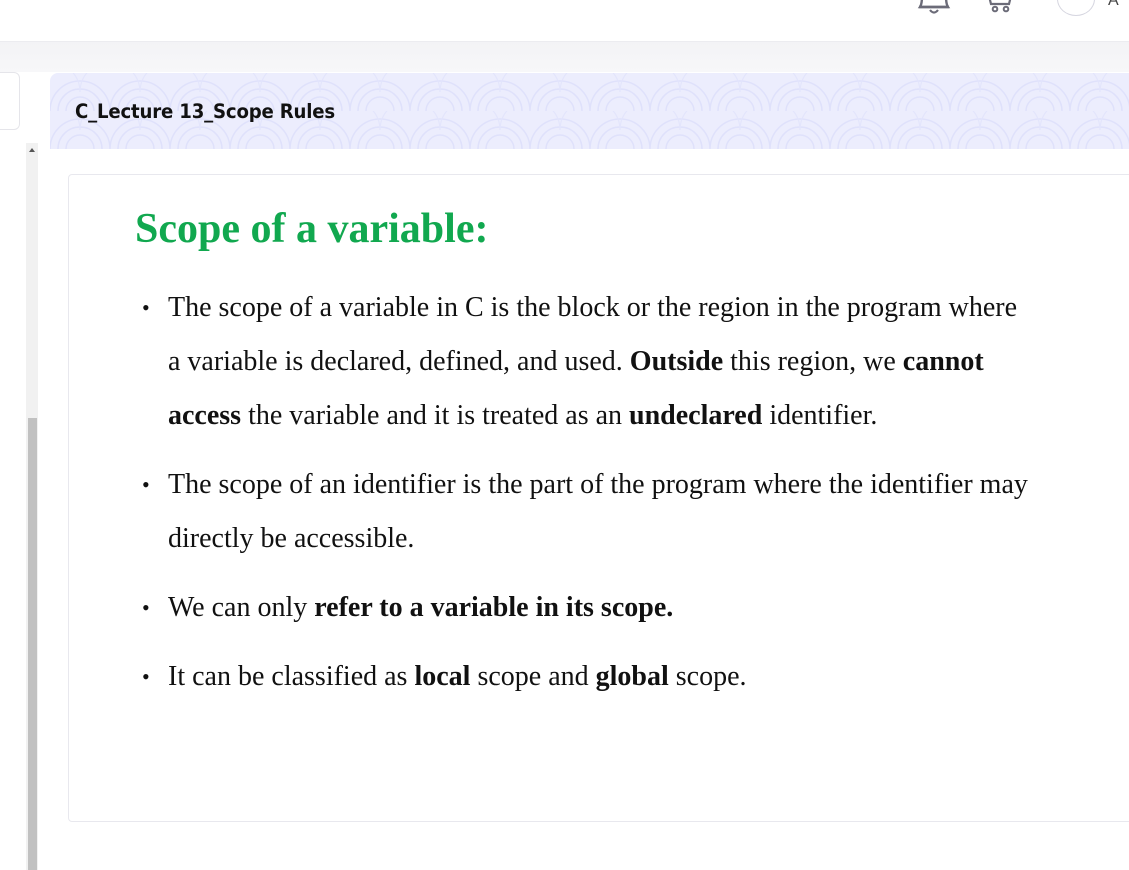 This screenshot has width=1129, height=870. Describe the element at coordinates (312, 229) in the screenshot. I see `slide-heading: Scope of a variable:` at that location.